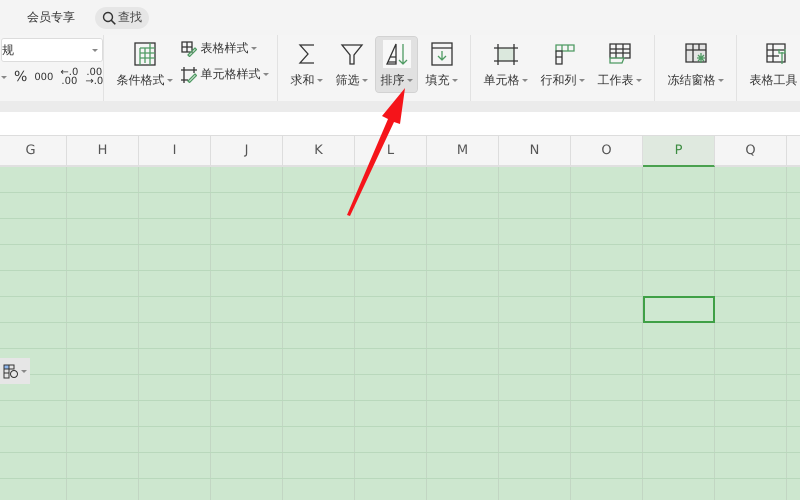 The width and height of the screenshot is (800, 500). I want to click on paste-options-button, so click(15, 371).